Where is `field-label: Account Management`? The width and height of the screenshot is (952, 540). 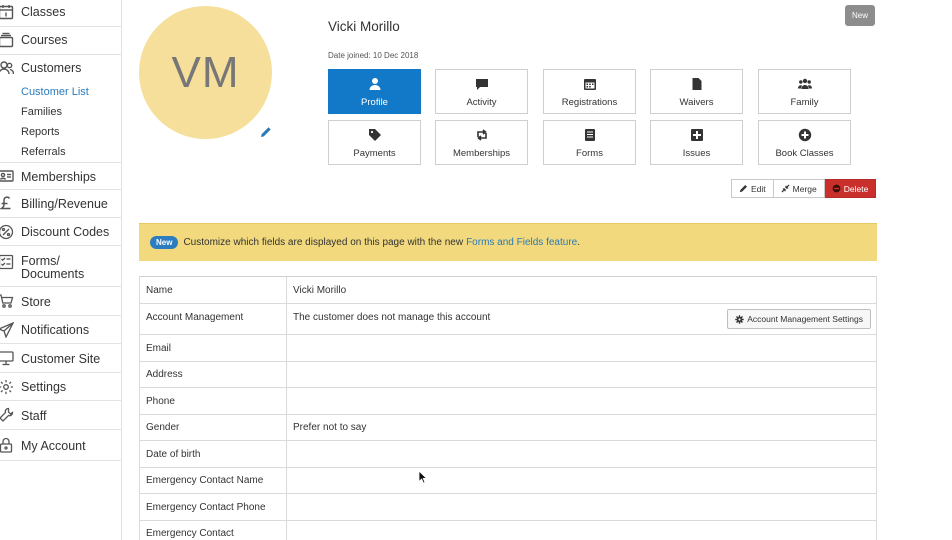 field-label: Account Management is located at coordinates (213, 319).